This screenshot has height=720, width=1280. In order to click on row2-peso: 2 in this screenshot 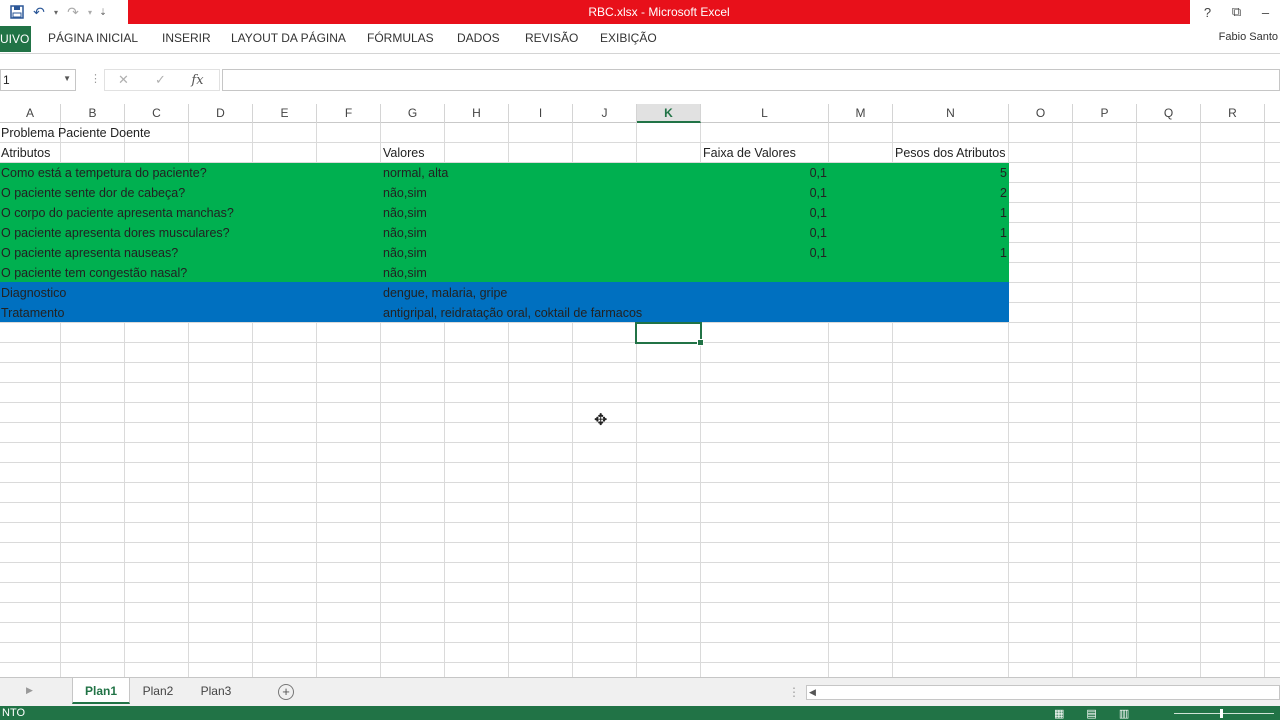, I will do `click(950, 193)`.